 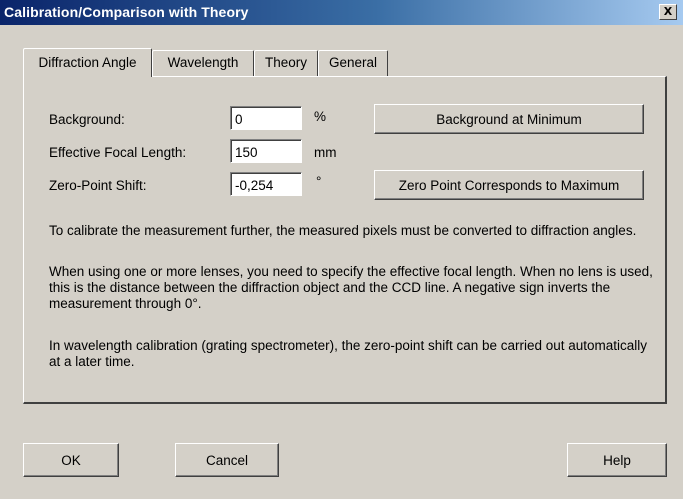 What do you see at coordinates (266, 151) in the screenshot?
I see `focal-length-input` at bounding box center [266, 151].